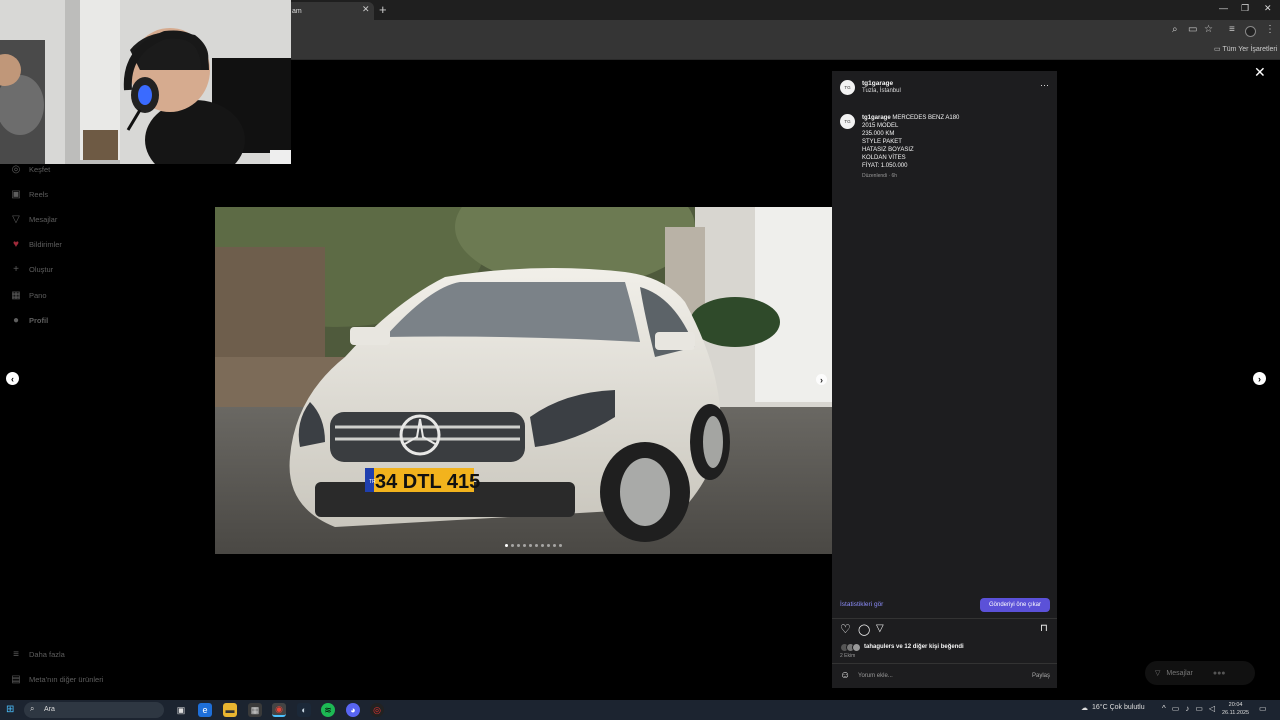 The height and width of the screenshot is (720, 1280). I want to click on insights-link: İstatistikleri gör, so click(861, 604).